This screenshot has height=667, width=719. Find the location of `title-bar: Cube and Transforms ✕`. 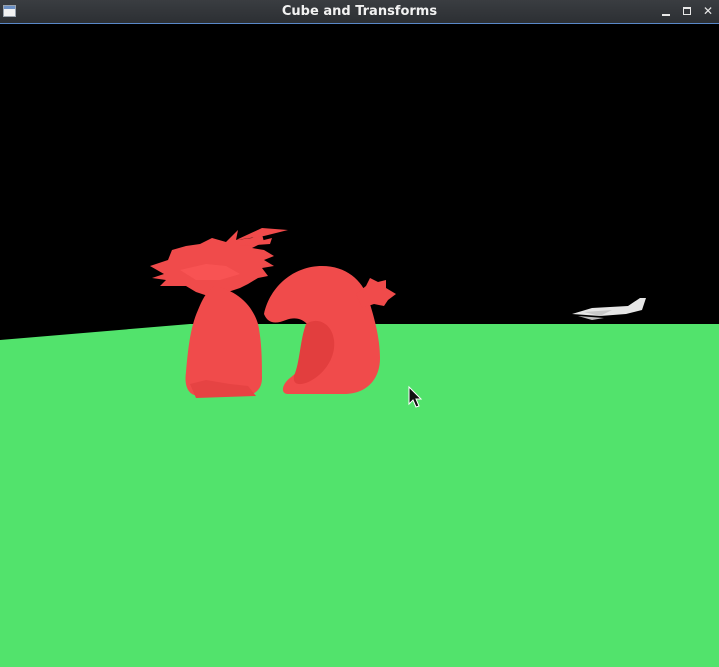

title-bar: Cube and Transforms ✕ is located at coordinates (359, 12).